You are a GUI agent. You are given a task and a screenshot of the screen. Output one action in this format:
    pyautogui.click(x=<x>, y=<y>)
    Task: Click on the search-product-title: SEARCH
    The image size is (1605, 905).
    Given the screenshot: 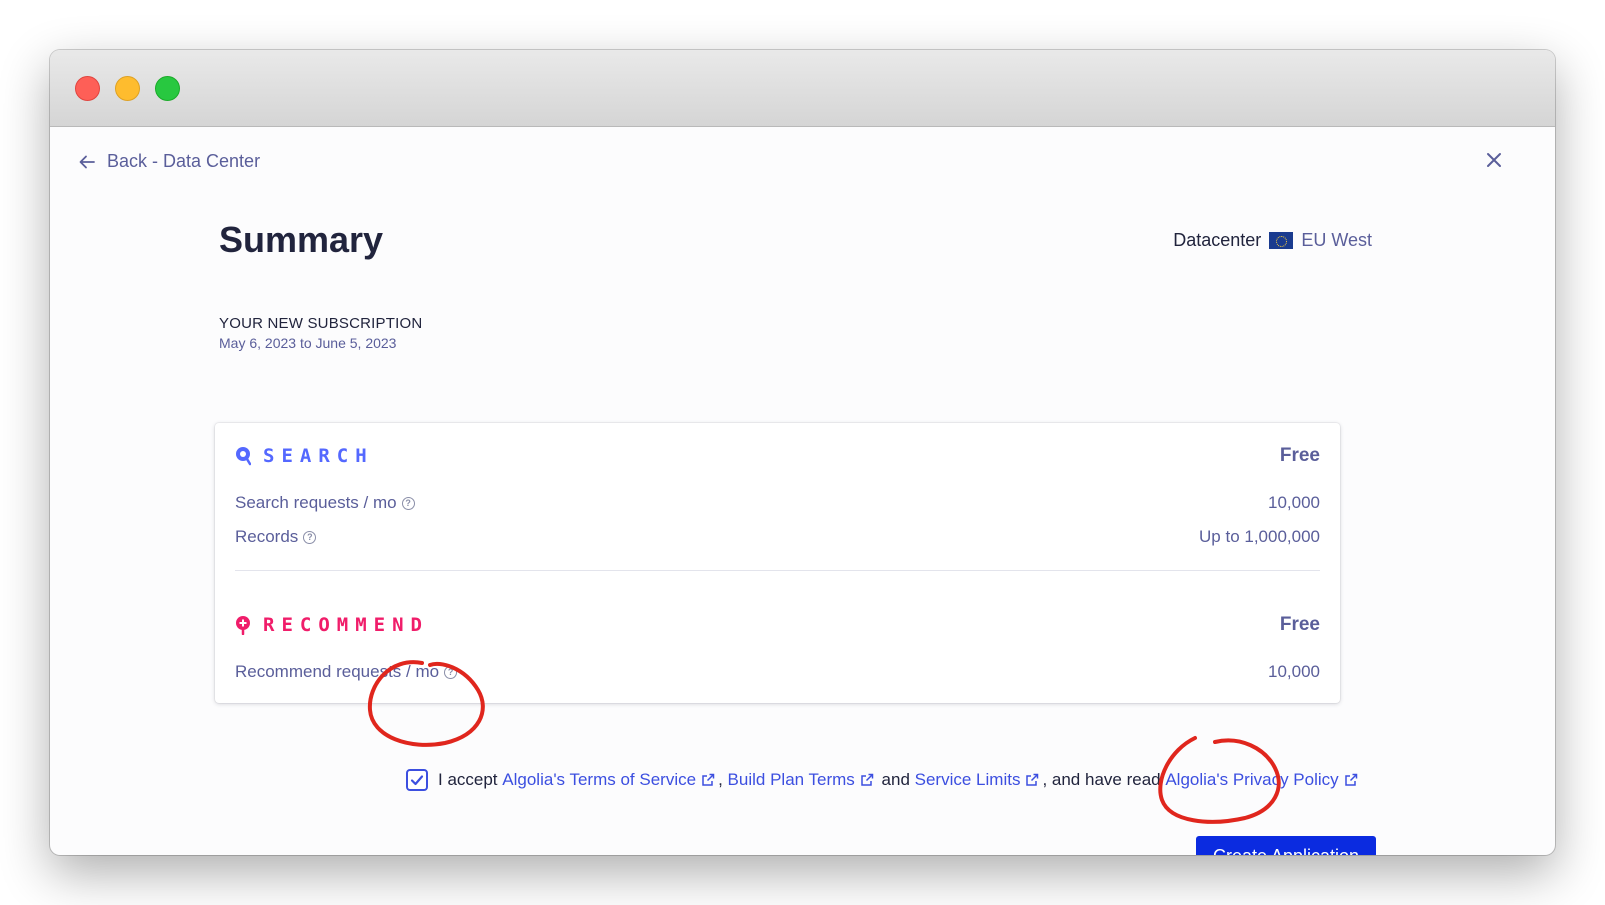 What is the action you would take?
    pyautogui.click(x=304, y=456)
    